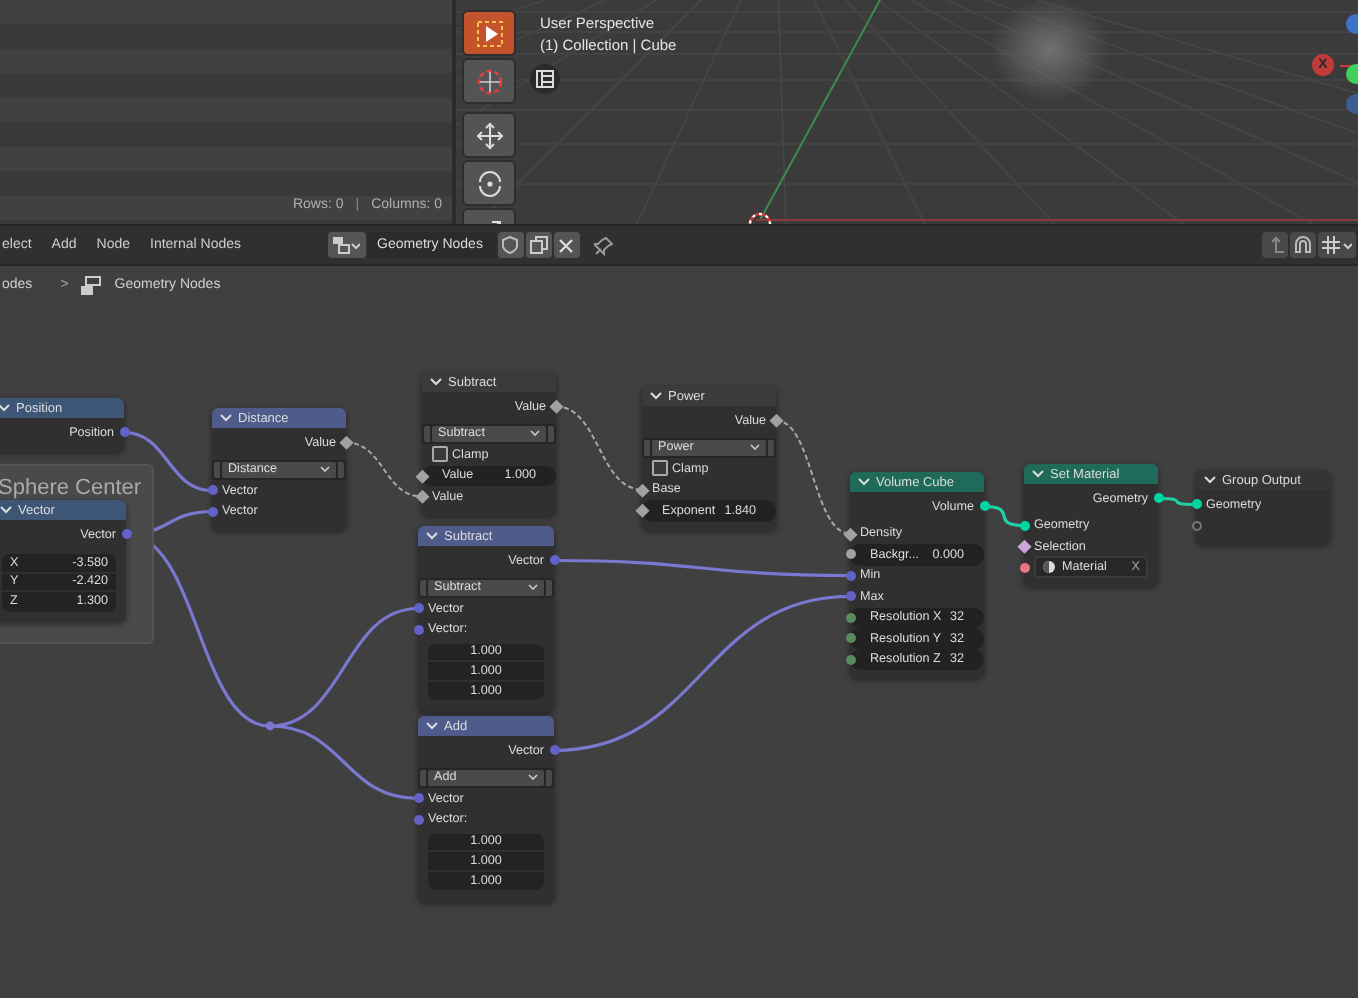  I want to click on reroute-dot, so click(270, 726).